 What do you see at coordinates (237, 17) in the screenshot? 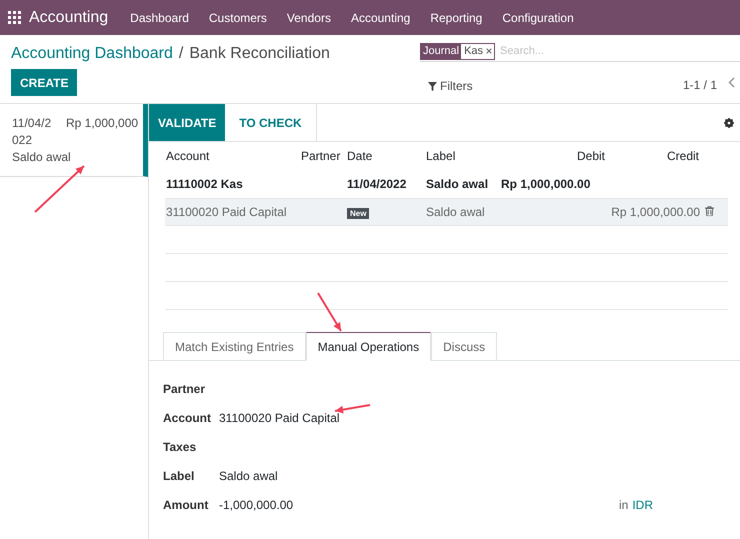
I see `menu-item: Customers` at bounding box center [237, 17].